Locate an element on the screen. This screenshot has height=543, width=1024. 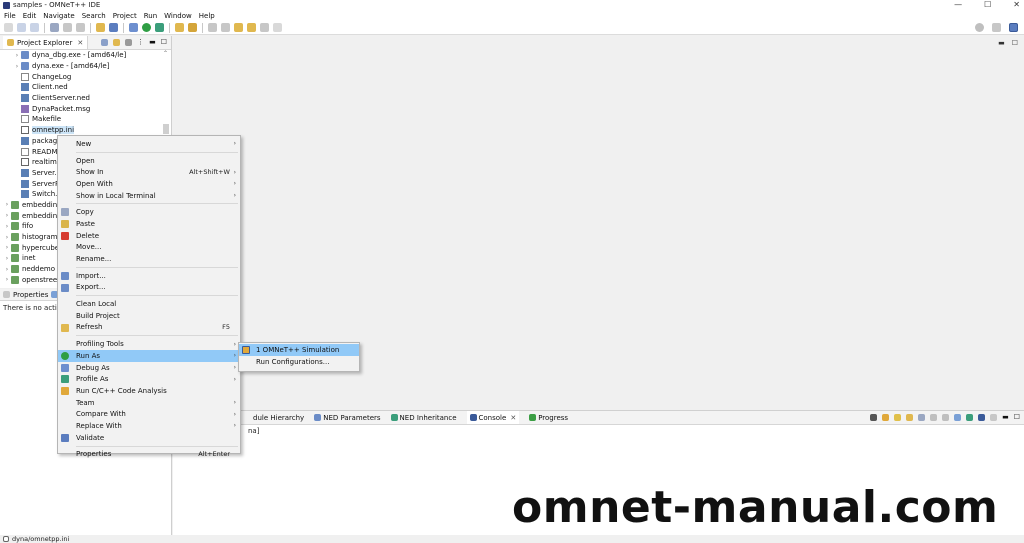
new-console-icon is located at coordinates (982, 417).